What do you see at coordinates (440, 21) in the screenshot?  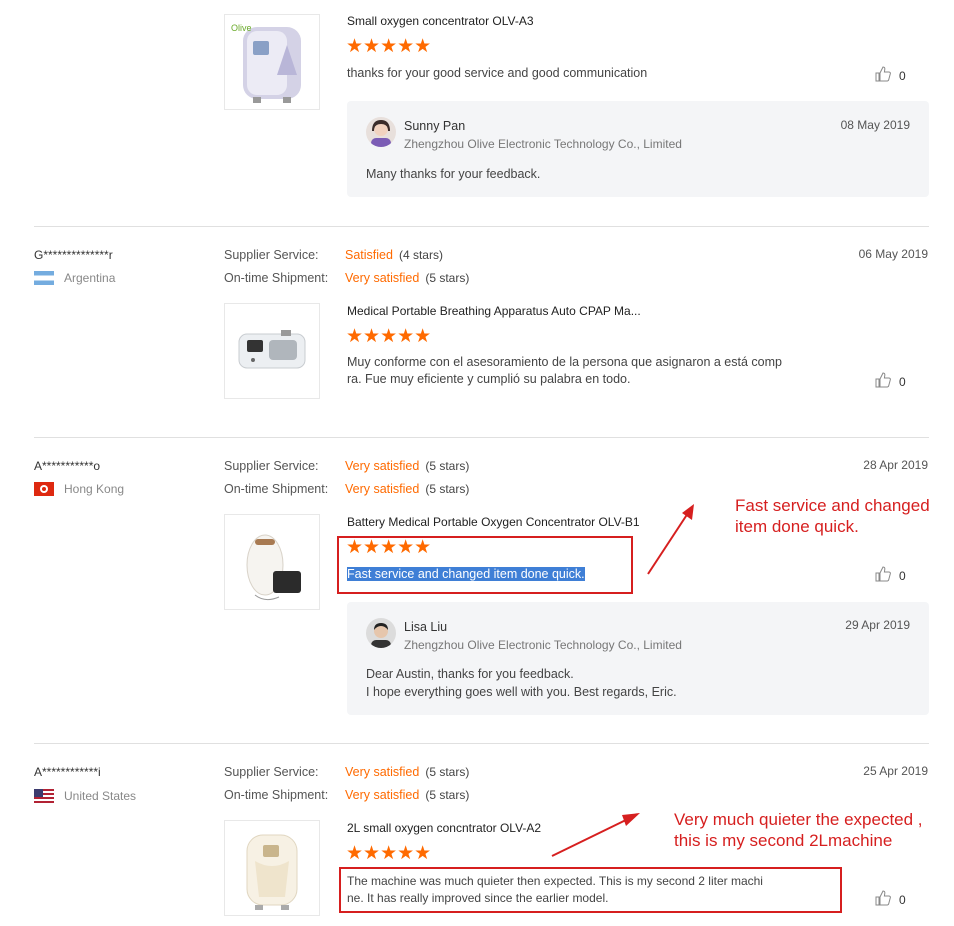 I see `product-title-link: Small oxygen concentrator OLV-A3` at bounding box center [440, 21].